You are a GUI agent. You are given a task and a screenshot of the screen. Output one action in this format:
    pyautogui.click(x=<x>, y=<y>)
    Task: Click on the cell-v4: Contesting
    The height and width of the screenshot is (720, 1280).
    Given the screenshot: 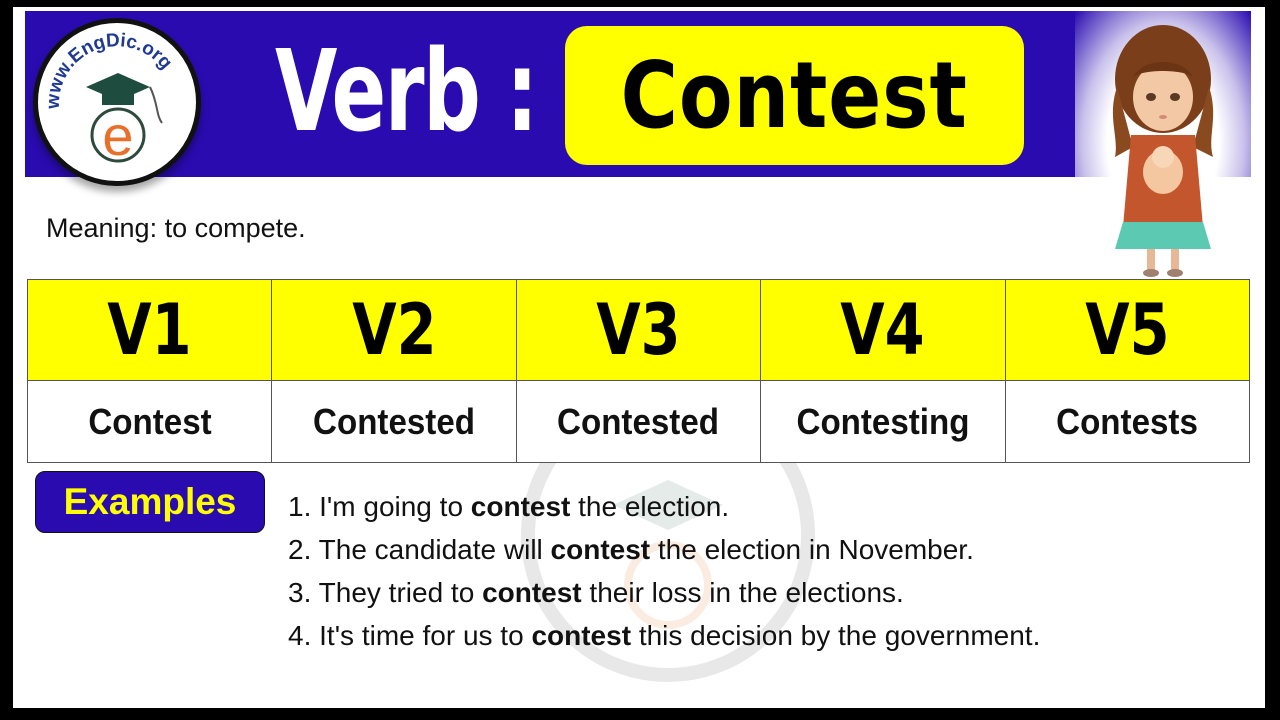 What is the action you would take?
    pyautogui.click(x=883, y=421)
    